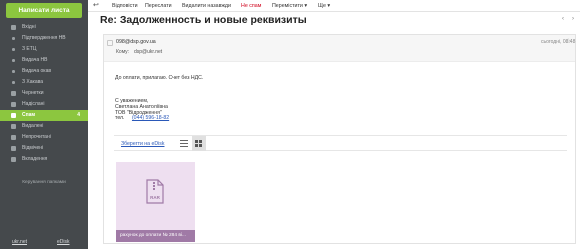 Image resolution: width=580 pixels, height=249 pixels. Describe the element at coordinates (13, 93) in the screenshot. I see `drafts-icon` at that location.